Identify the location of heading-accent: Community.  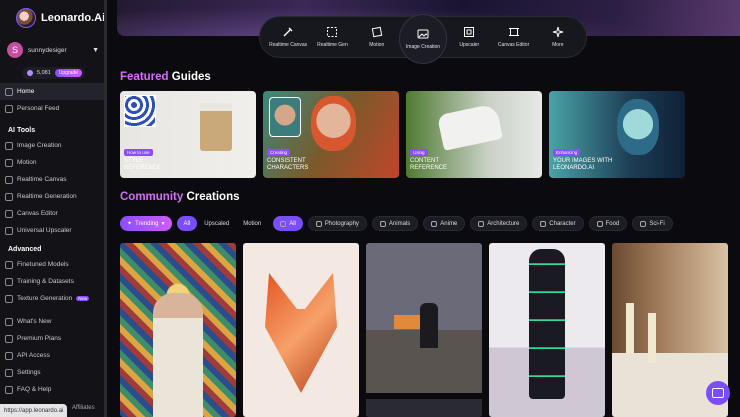
(152, 197).